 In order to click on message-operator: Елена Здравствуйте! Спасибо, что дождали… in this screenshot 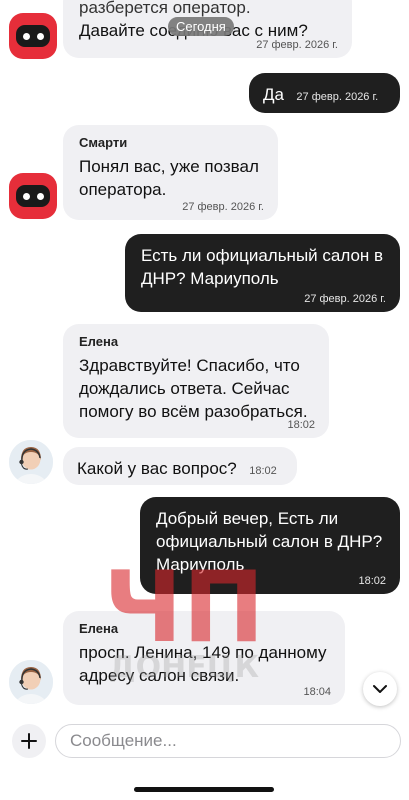, I will do `click(196, 381)`.